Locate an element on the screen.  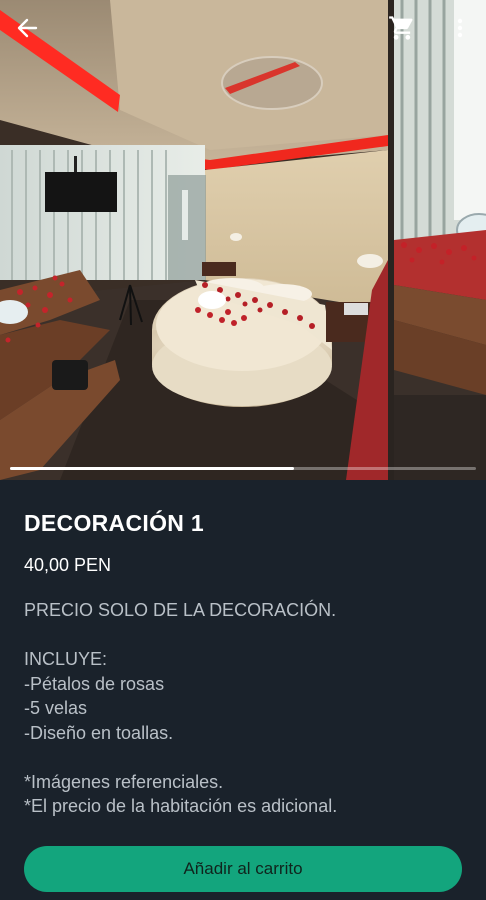
arrow-left-icon is located at coordinates (27, 28).